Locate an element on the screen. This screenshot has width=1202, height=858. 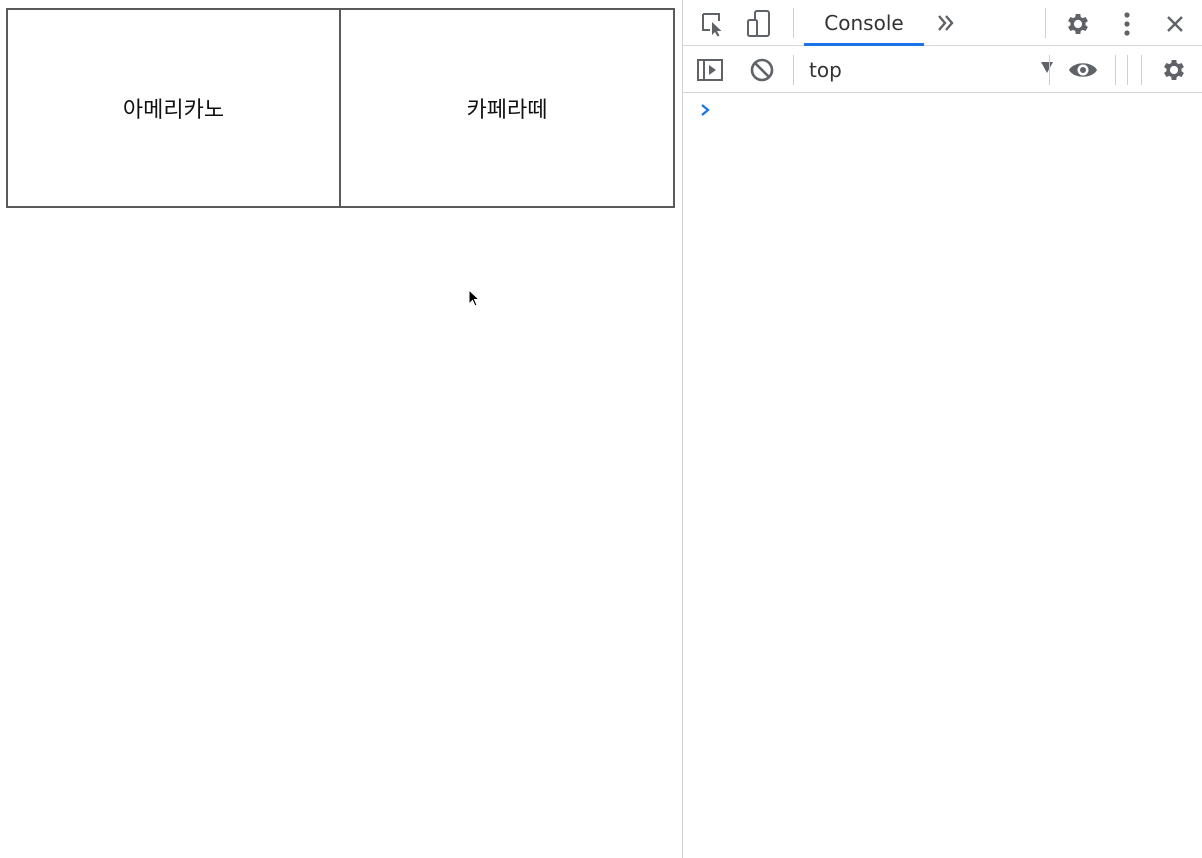
show-sidebar-icon is located at coordinates (710, 70).